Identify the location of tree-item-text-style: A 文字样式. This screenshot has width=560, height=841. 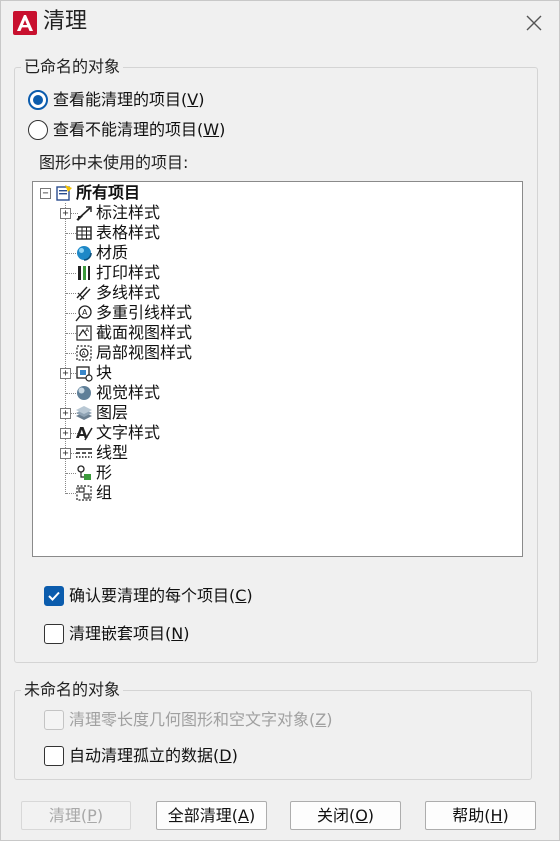
(117, 433).